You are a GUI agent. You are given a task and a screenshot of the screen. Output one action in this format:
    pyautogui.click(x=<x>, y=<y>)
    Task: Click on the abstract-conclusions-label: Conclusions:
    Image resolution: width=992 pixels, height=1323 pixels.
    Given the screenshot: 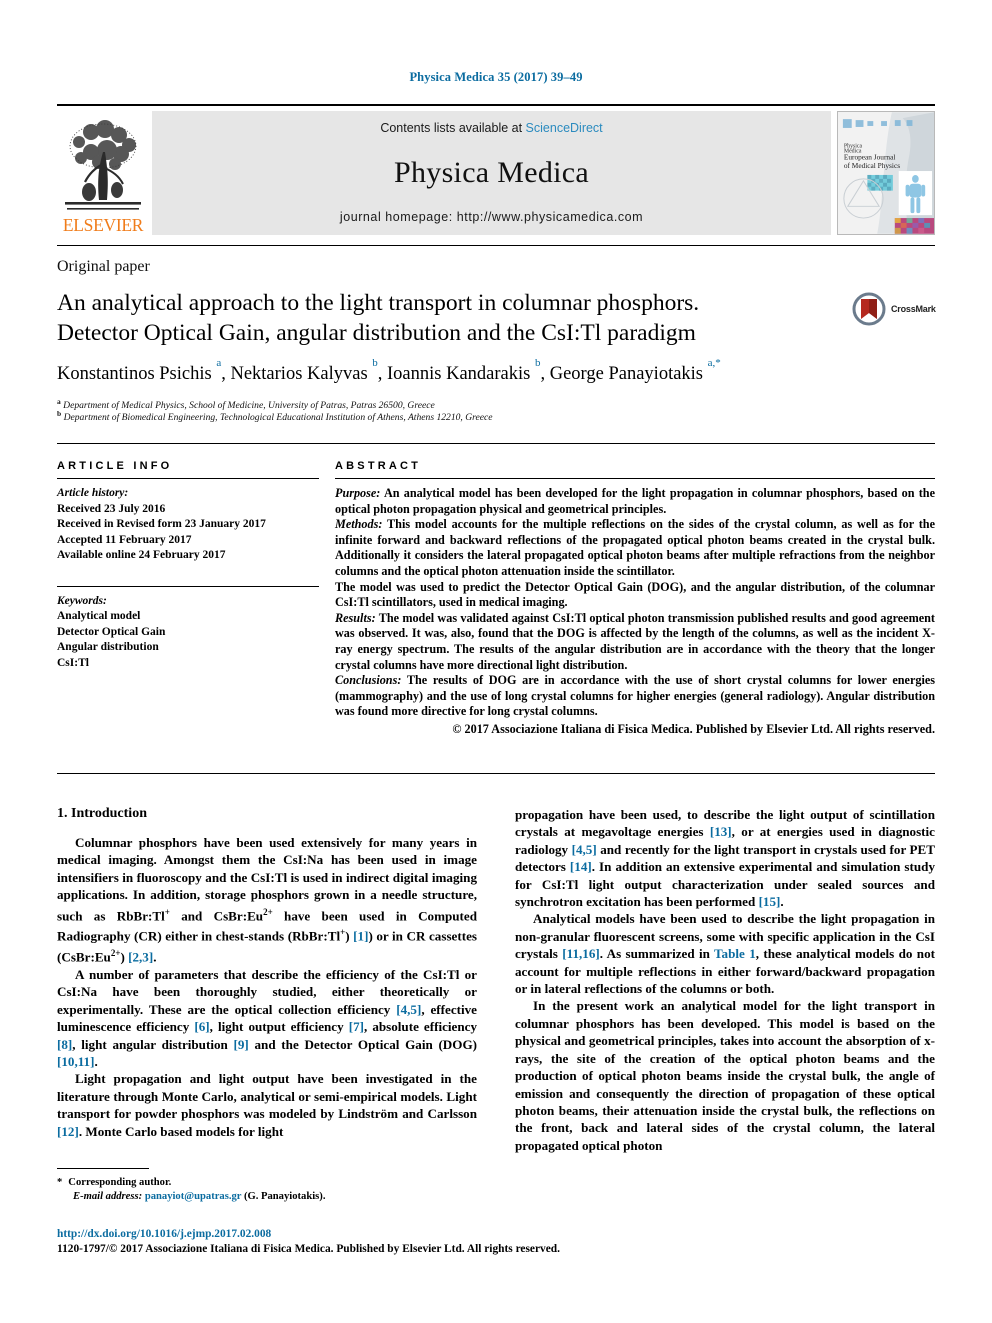 What is the action you would take?
    pyautogui.click(x=368, y=680)
    